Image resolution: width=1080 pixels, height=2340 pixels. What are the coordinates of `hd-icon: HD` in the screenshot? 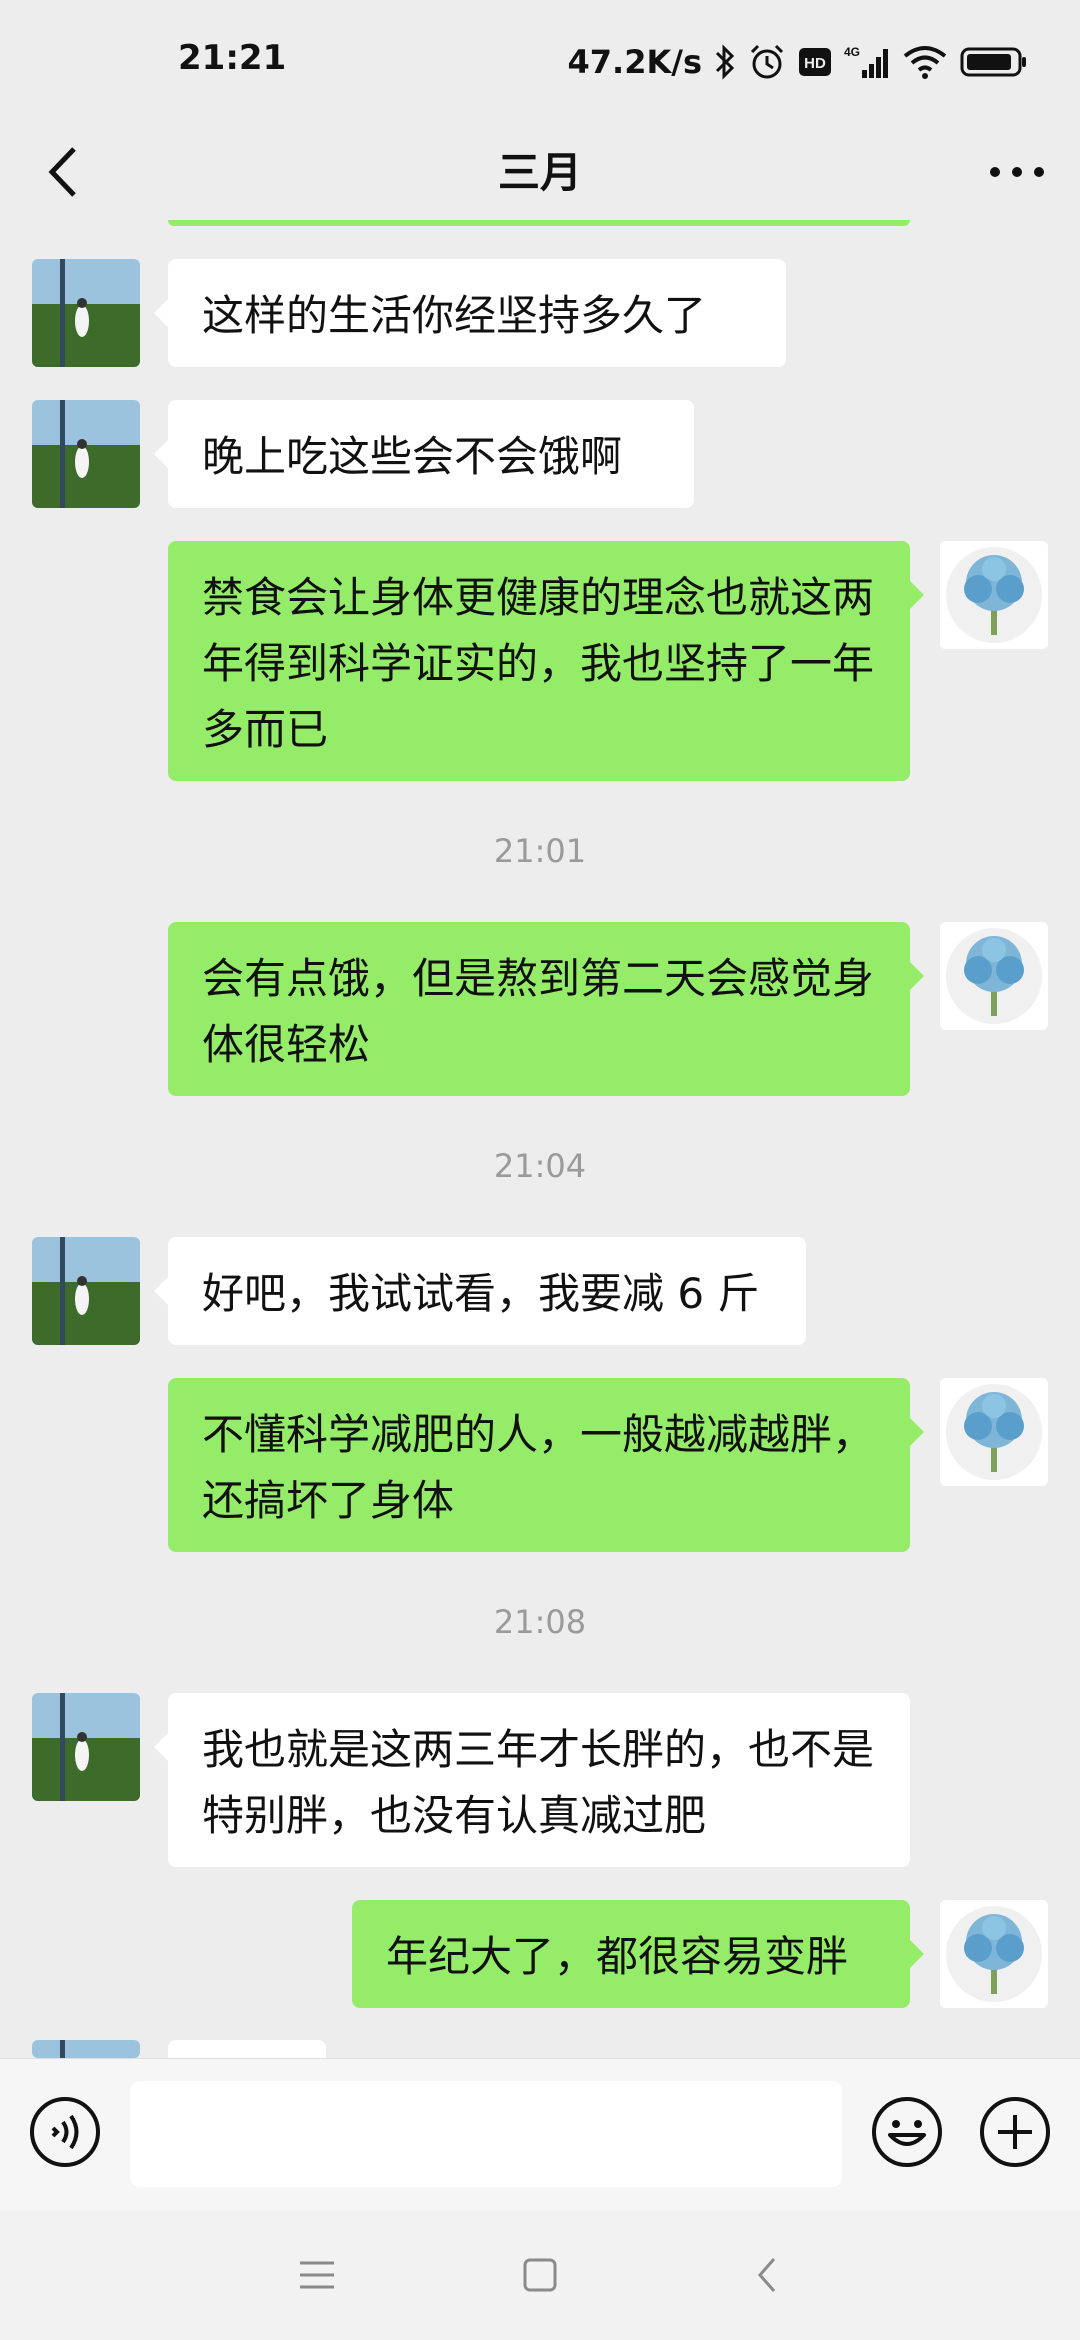 It's located at (815, 62).